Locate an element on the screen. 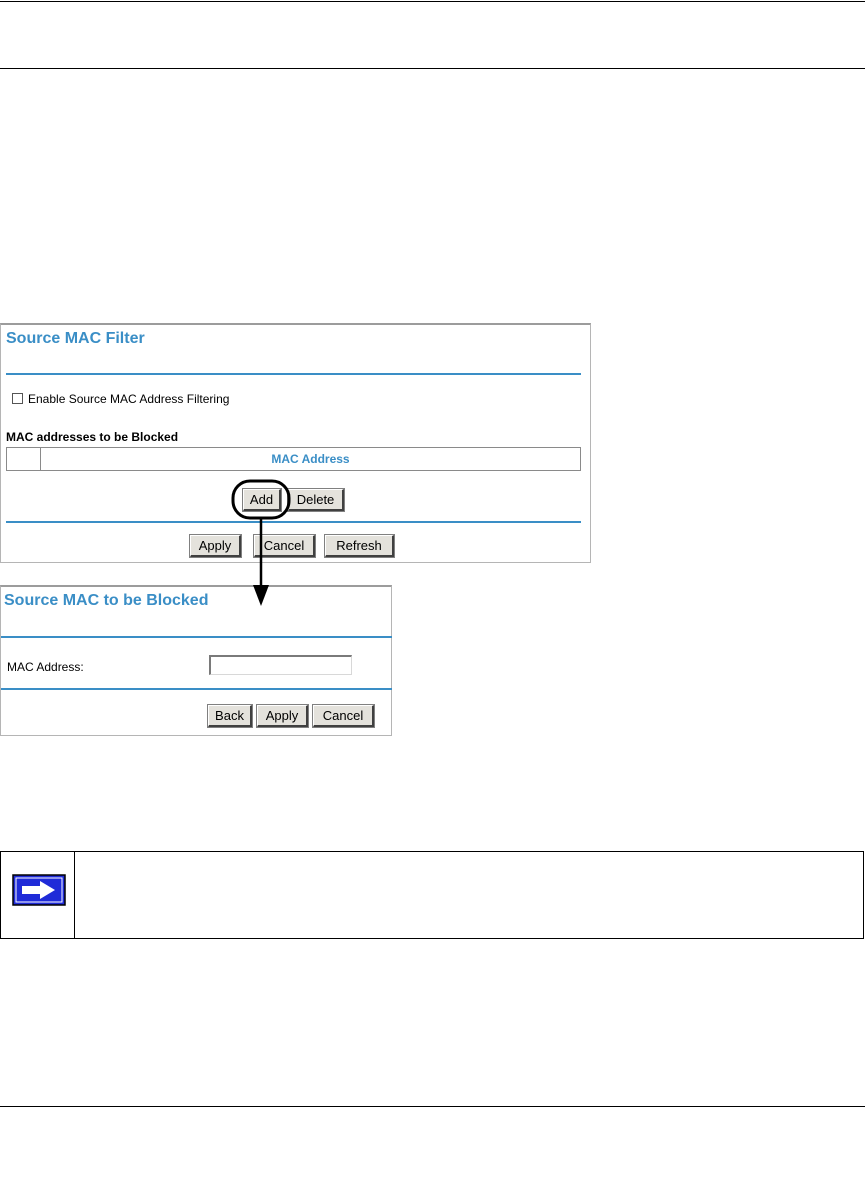 The height and width of the screenshot is (1184, 865). mac-address-input is located at coordinates (280, 665).